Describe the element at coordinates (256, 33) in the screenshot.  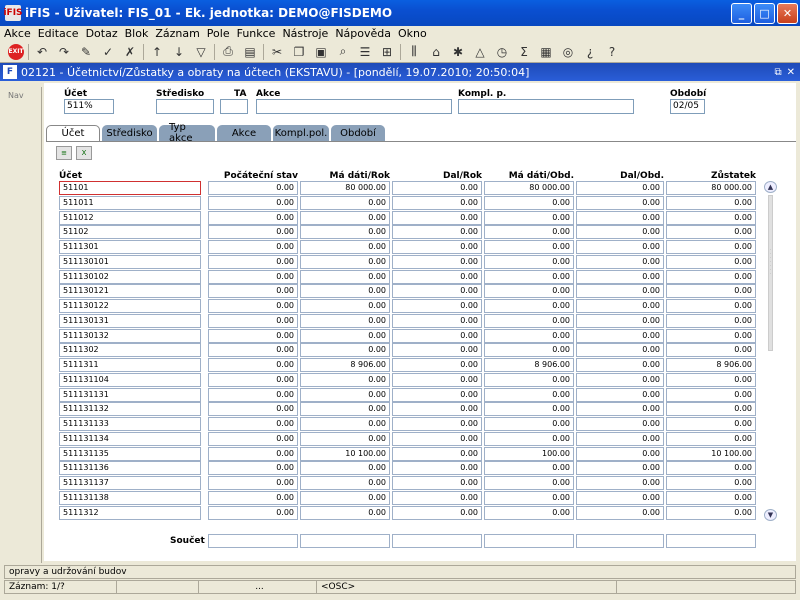
I see `menu-item-6: Funkce` at that location.